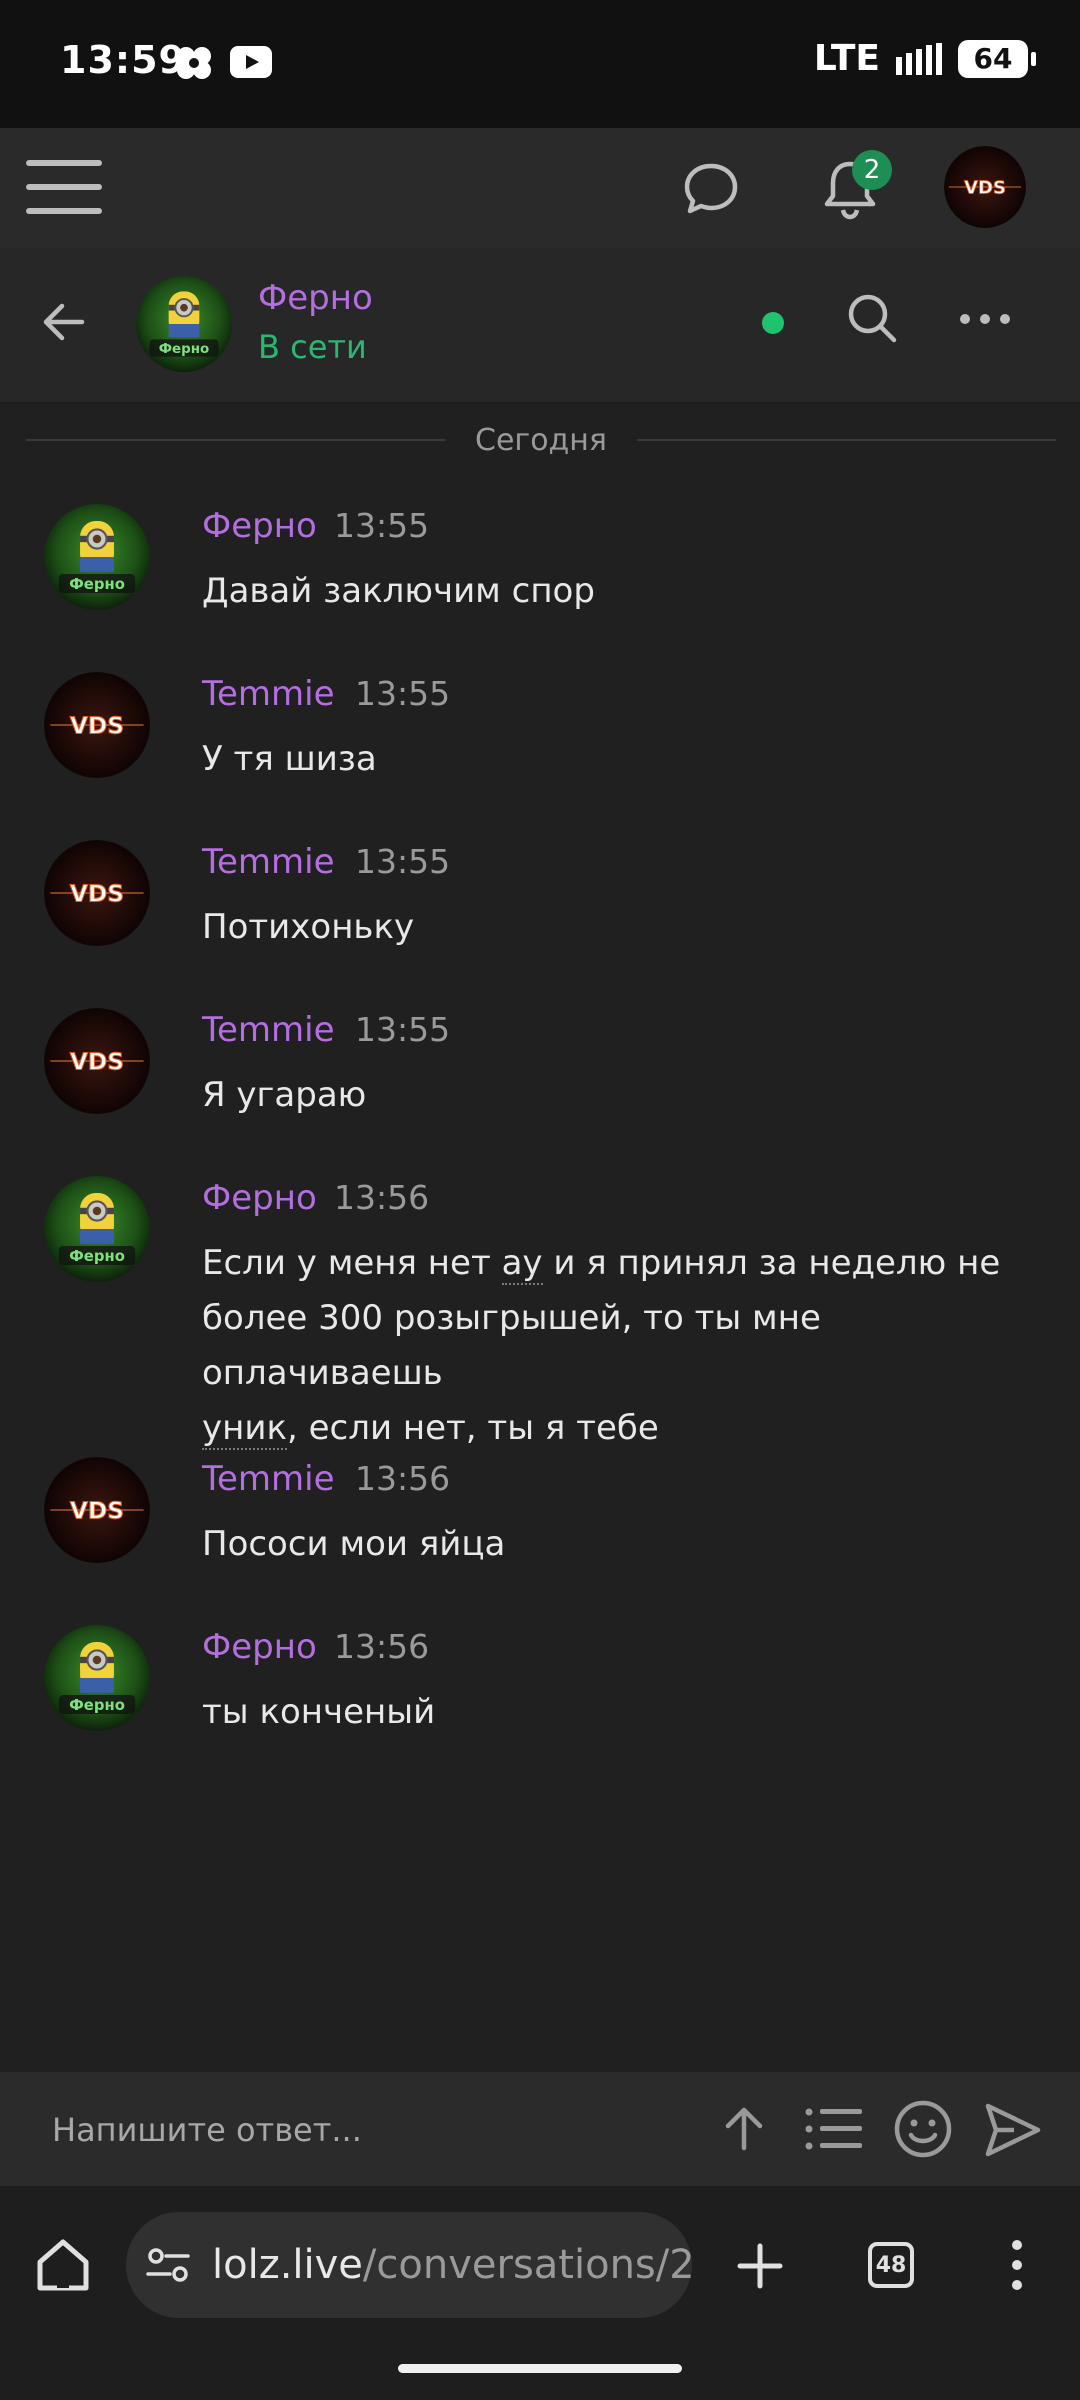  Describe the element at coordinates (540, 326) in the screenshot. I see `conversation-header: Ферно Ферно В сети` at that location.